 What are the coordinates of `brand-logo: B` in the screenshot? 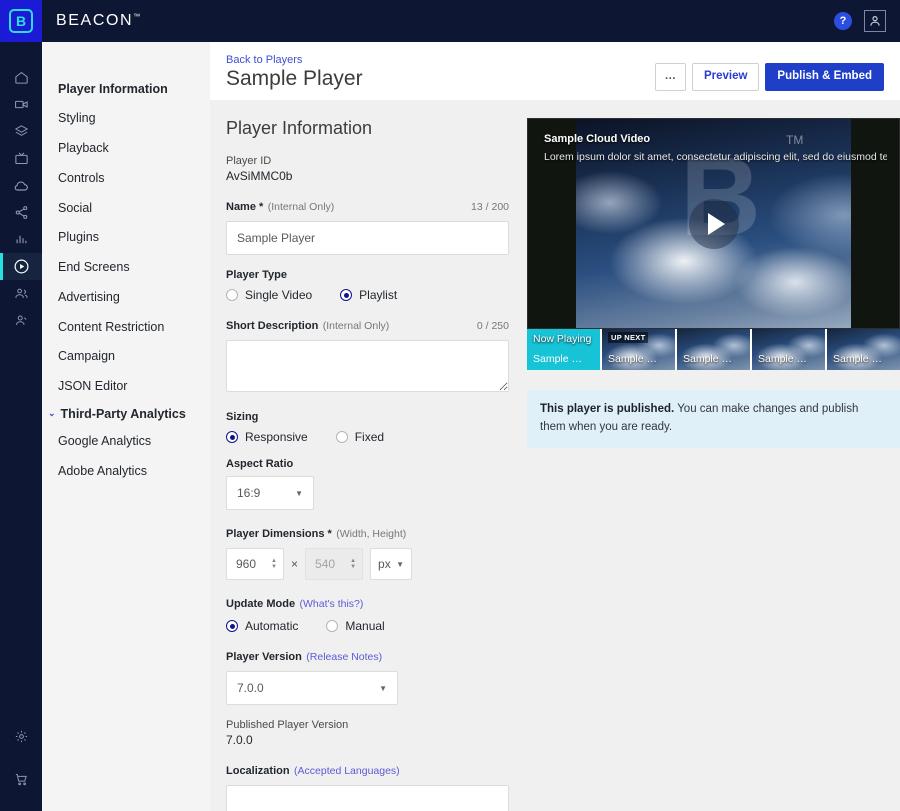 It's located at (21, 21).